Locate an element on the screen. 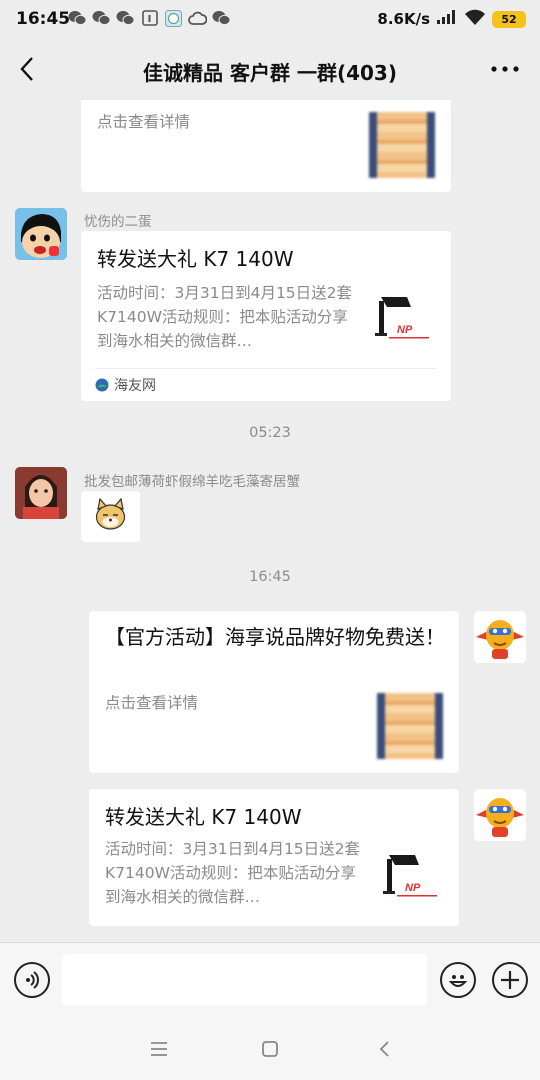 This screenshot has height=1080, width=540. sticker-message is located at coordinates (110, 516).